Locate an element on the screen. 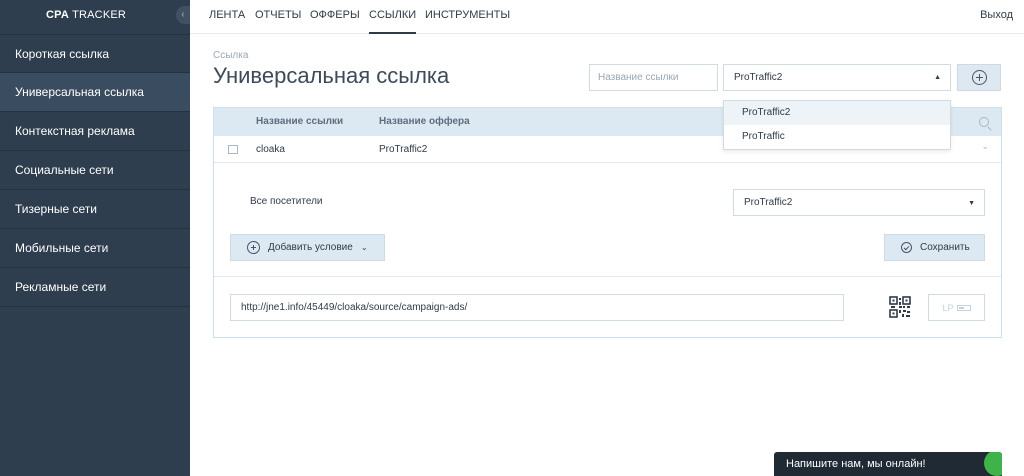  sidebar-item-label: Рекламные сети is located at coordinates (61, 287).